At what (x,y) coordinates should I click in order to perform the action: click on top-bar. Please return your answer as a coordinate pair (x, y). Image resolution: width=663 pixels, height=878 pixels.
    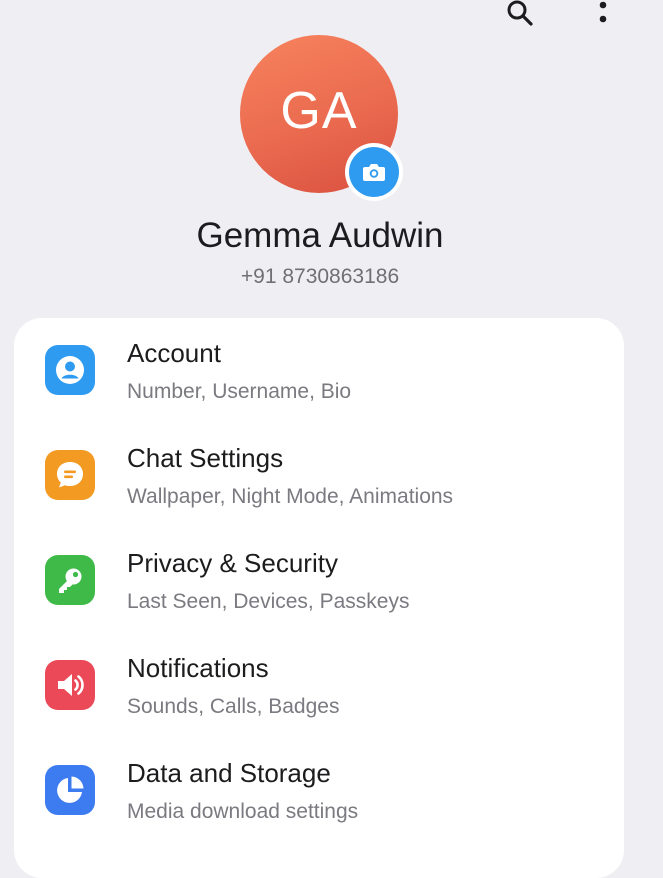
    Looking at the image, I should click on (331, 20).